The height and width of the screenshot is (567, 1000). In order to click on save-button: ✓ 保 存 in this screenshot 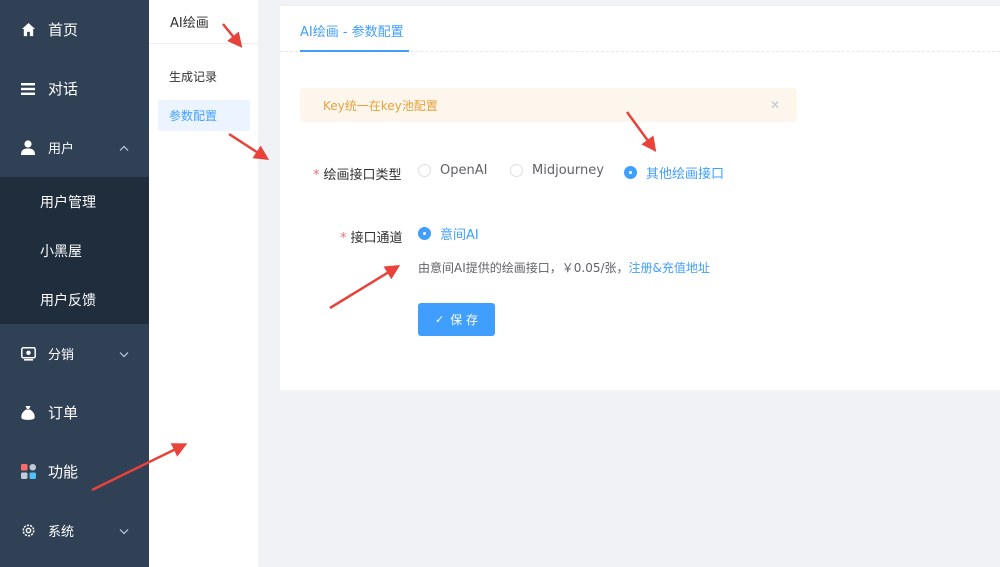, I will do `click(456, 319)`.